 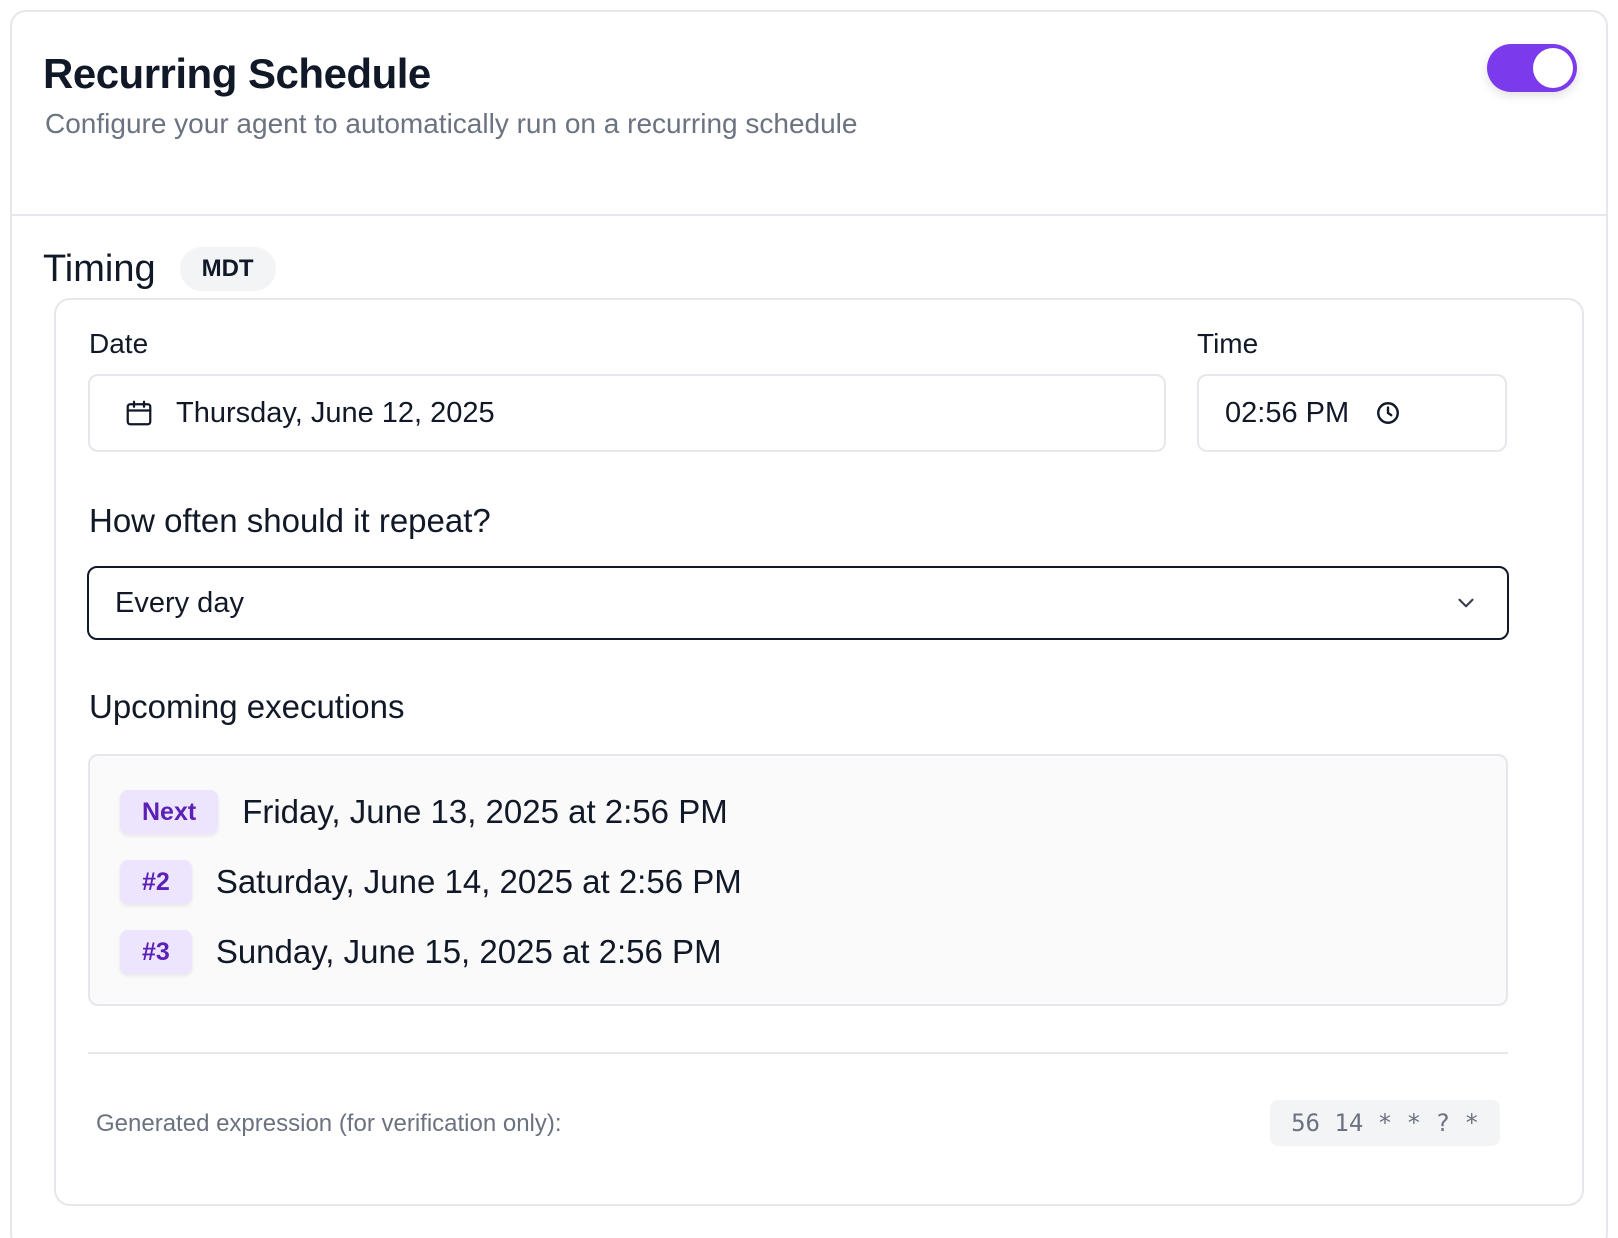 I want to click on date-value: Thursday, June 12, 2025, so click(x=335, y=412).